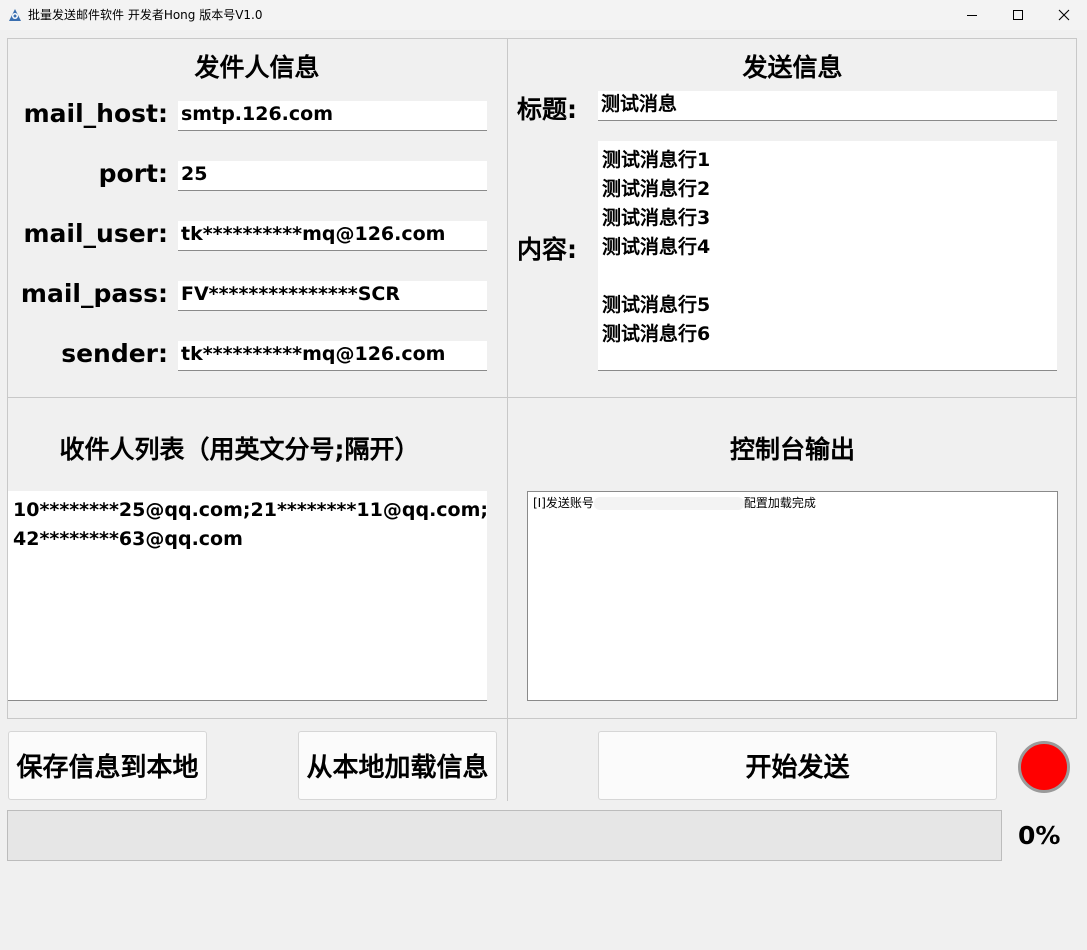 The image size is (1087, 950). I want to click on mail-pass-label: mail_pass:, so click(94, 293).